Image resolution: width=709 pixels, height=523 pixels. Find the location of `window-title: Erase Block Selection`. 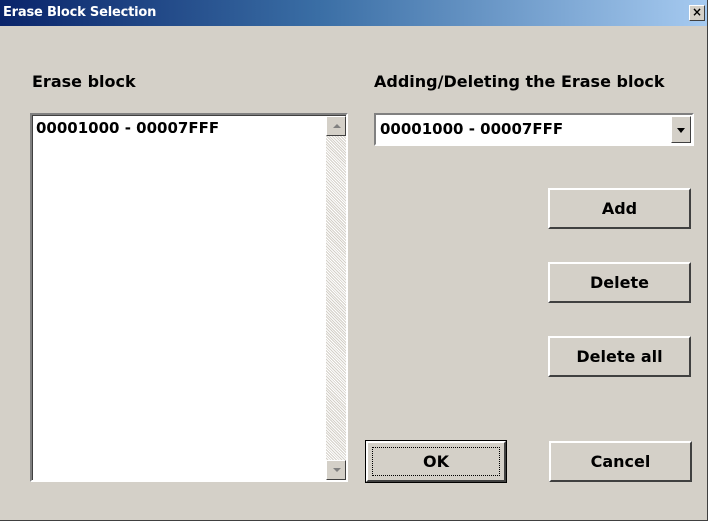

window-title: Erase Block Selection is located at coordinates (80, 12).